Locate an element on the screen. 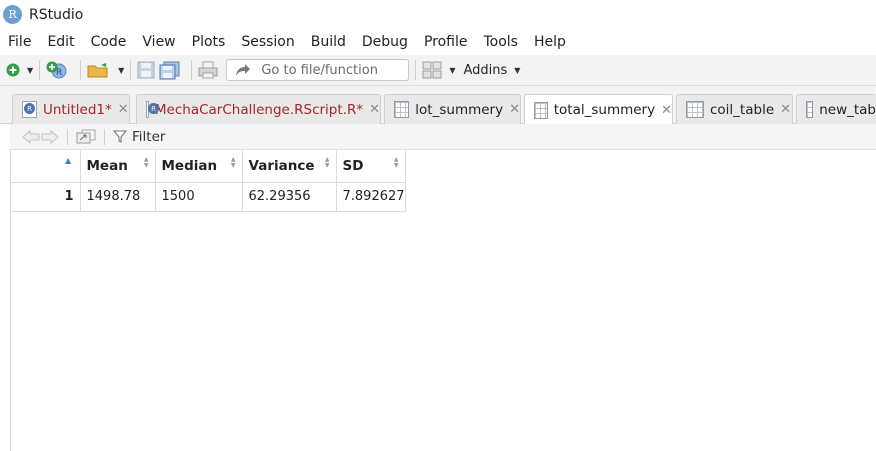  menu-build: Build is located at coordinates (328, 42).